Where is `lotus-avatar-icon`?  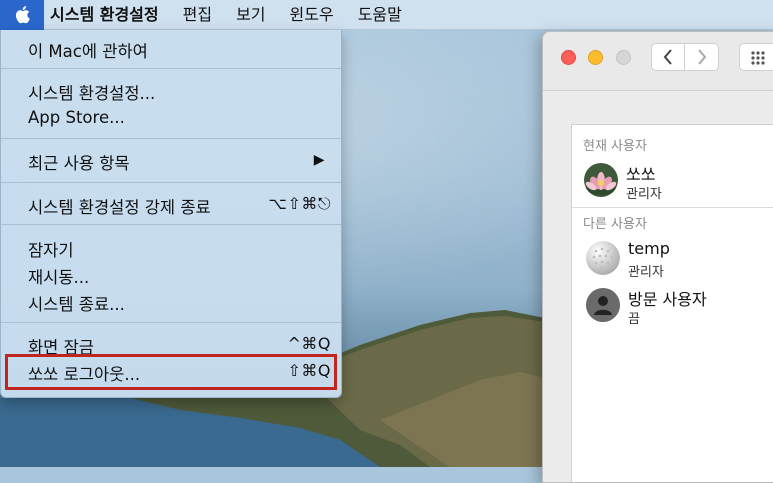 lotus-avatar-icon is located at coordinates (601, 180).